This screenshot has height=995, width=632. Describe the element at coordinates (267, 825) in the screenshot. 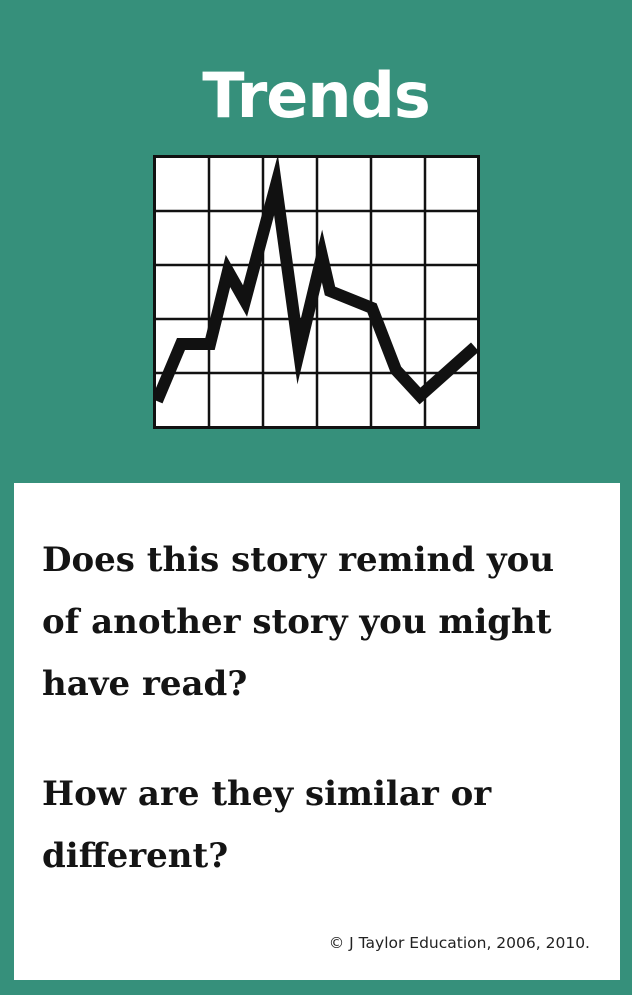

I see `question-text: How are they similar or different?` at that location.